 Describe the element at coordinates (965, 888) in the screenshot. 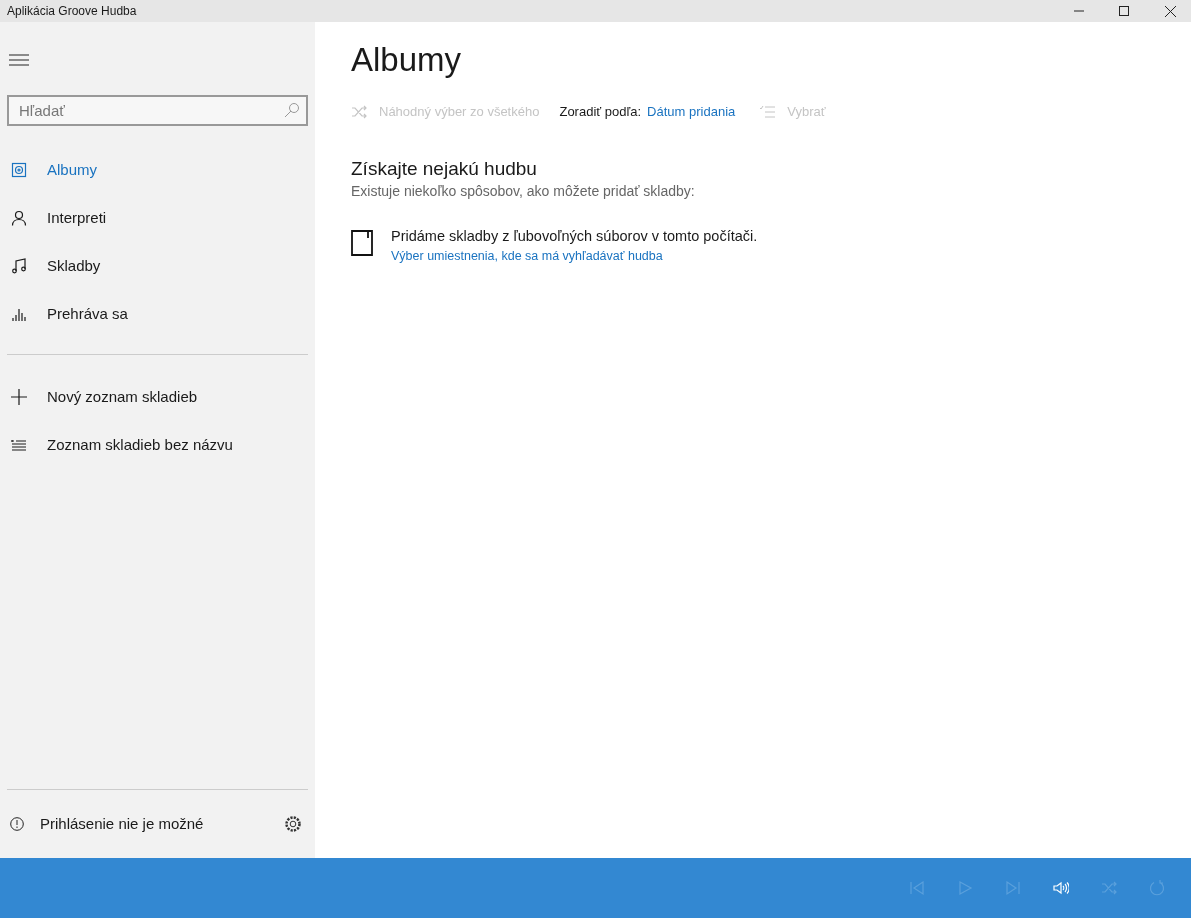

I see `play-icon` at that location.